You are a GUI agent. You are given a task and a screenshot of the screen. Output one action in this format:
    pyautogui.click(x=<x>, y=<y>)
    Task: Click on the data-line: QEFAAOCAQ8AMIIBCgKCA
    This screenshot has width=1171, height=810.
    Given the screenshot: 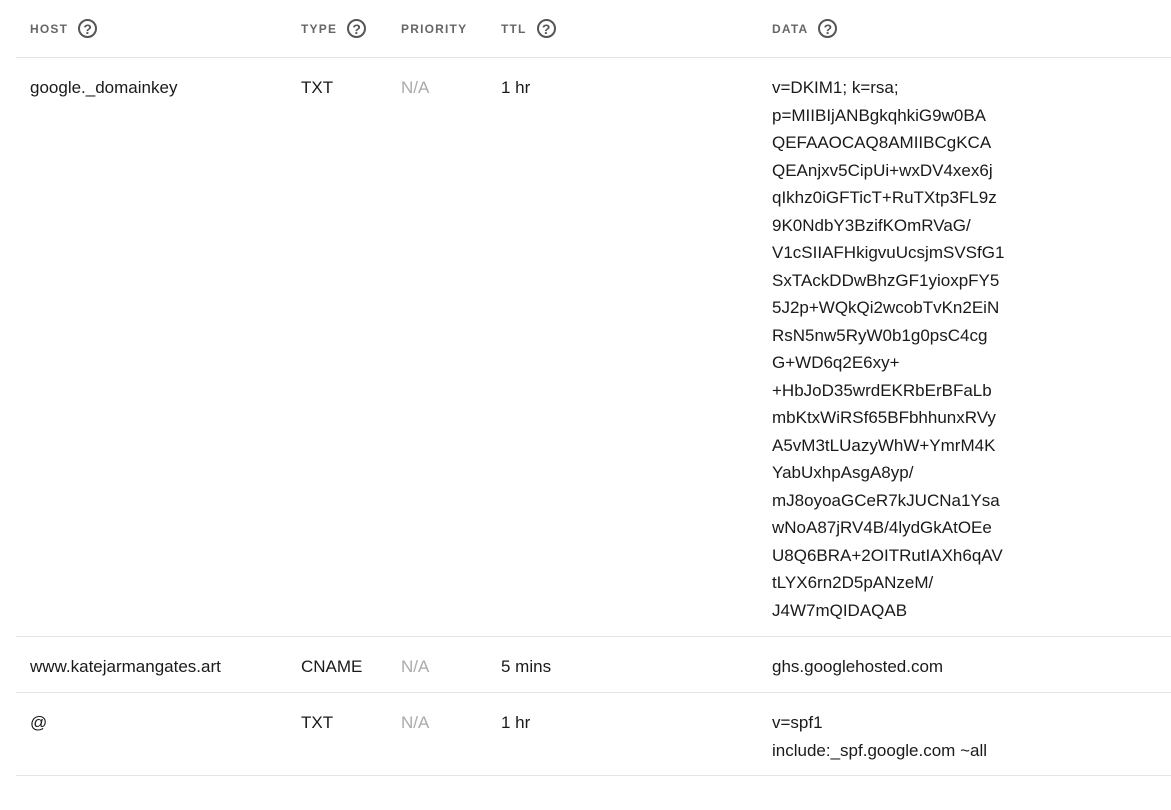 What is the action you would take?
    pyautogui.click(x=882, y=142)
    